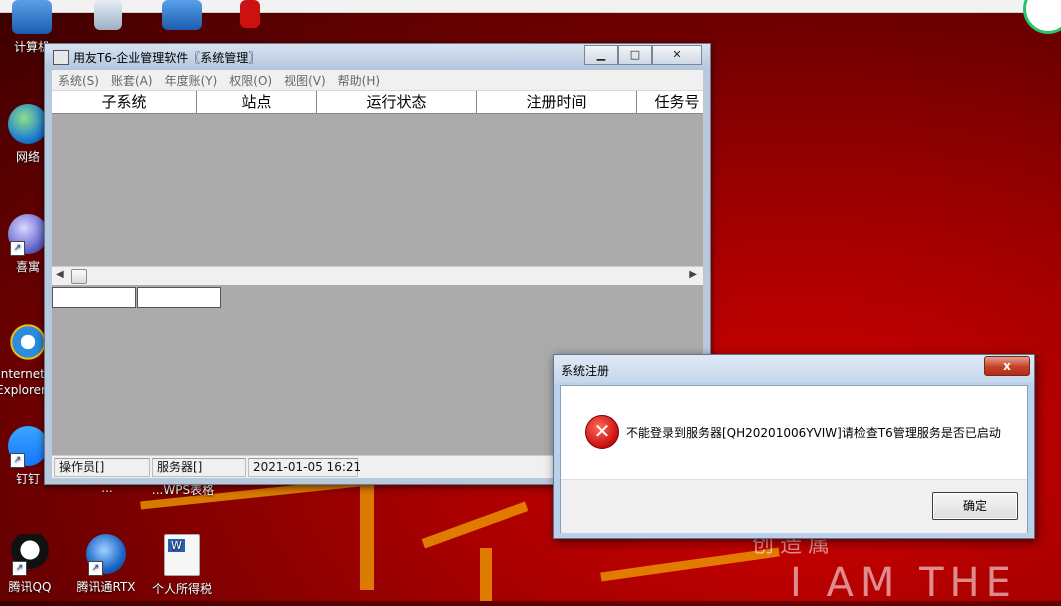 Image resolution: width=1061 pixels, height=606 pixels. Describe the element at coordinates (670, 102) in the screenshot. I see `column-header-task-number: 任务号` at that location.